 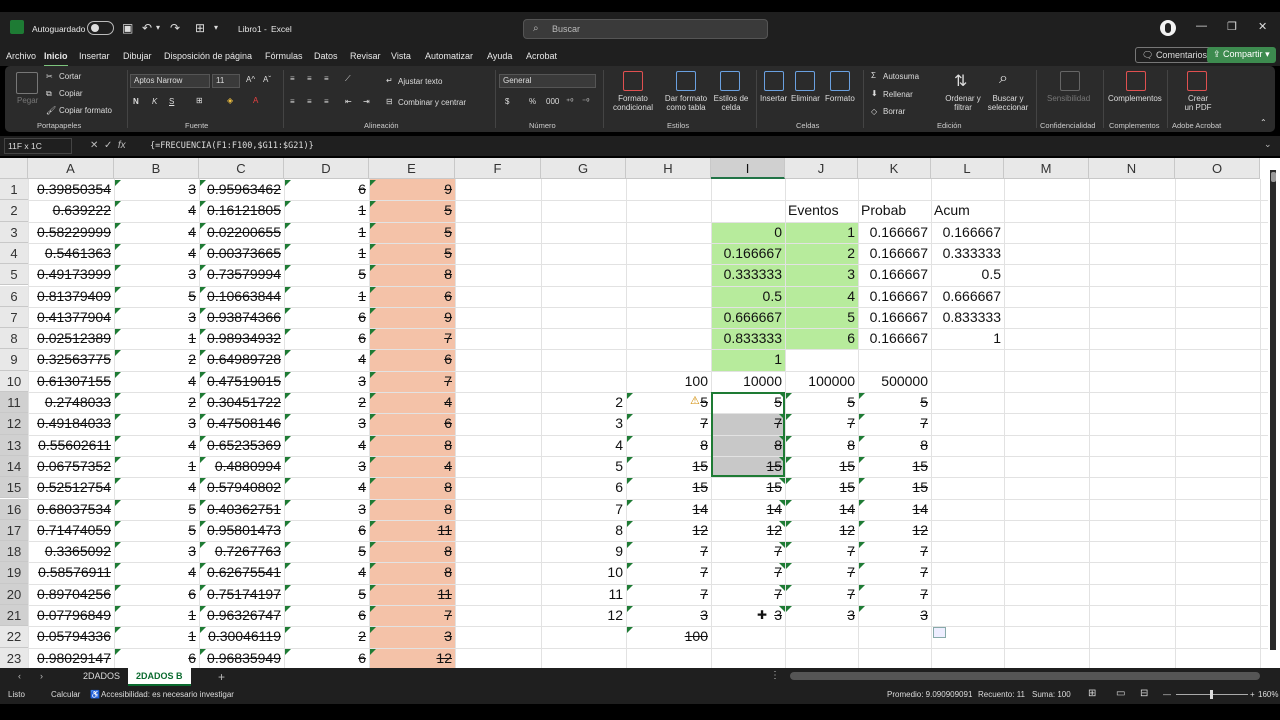 I want to click on cell-a18: 0.3365092, so click(x=71, y=551).